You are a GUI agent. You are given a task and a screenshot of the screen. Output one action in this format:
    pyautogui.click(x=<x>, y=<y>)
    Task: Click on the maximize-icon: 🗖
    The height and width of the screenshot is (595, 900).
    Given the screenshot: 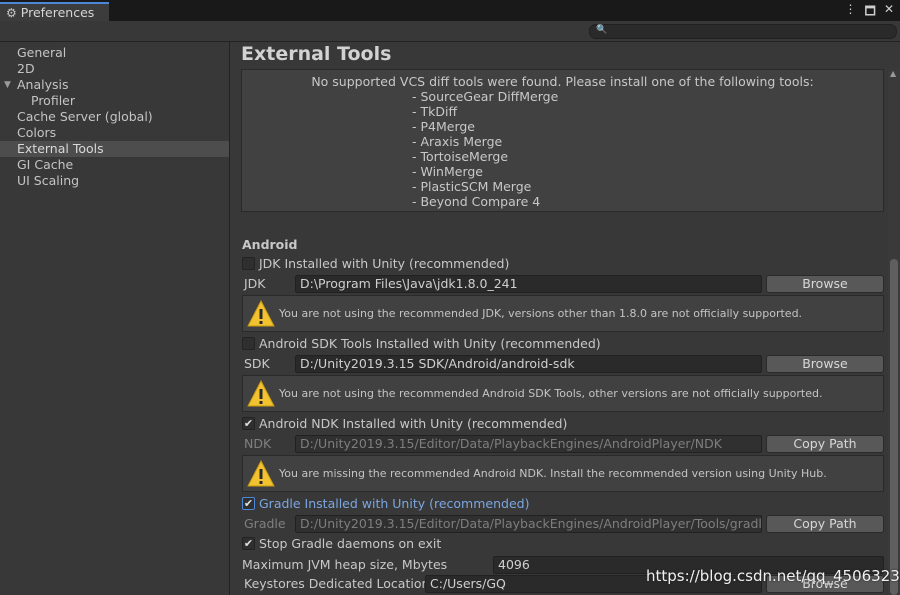 What is the action you would take?
    pyautogui.click(x=870, y=12)
    